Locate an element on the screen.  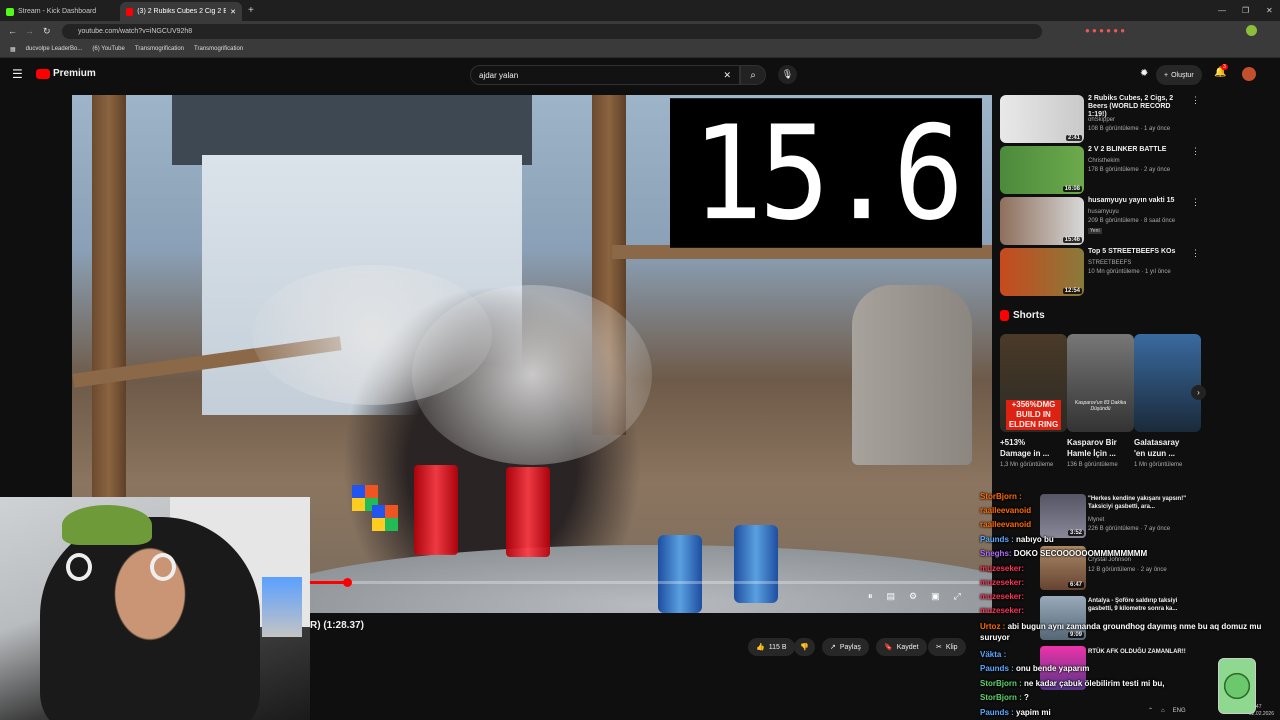
channel-name: ohSkipper is located at coordinates (1101, 120).